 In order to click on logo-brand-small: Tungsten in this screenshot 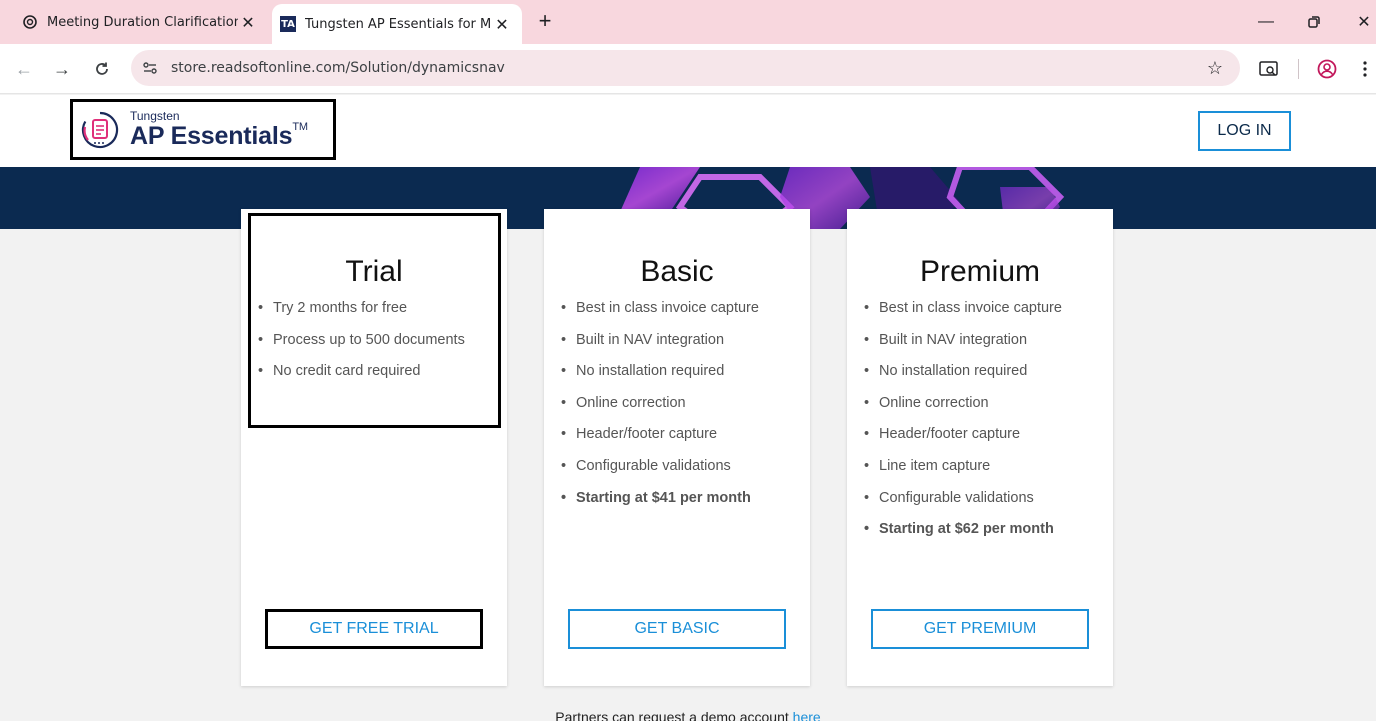, I will do `click(155, 116)`.